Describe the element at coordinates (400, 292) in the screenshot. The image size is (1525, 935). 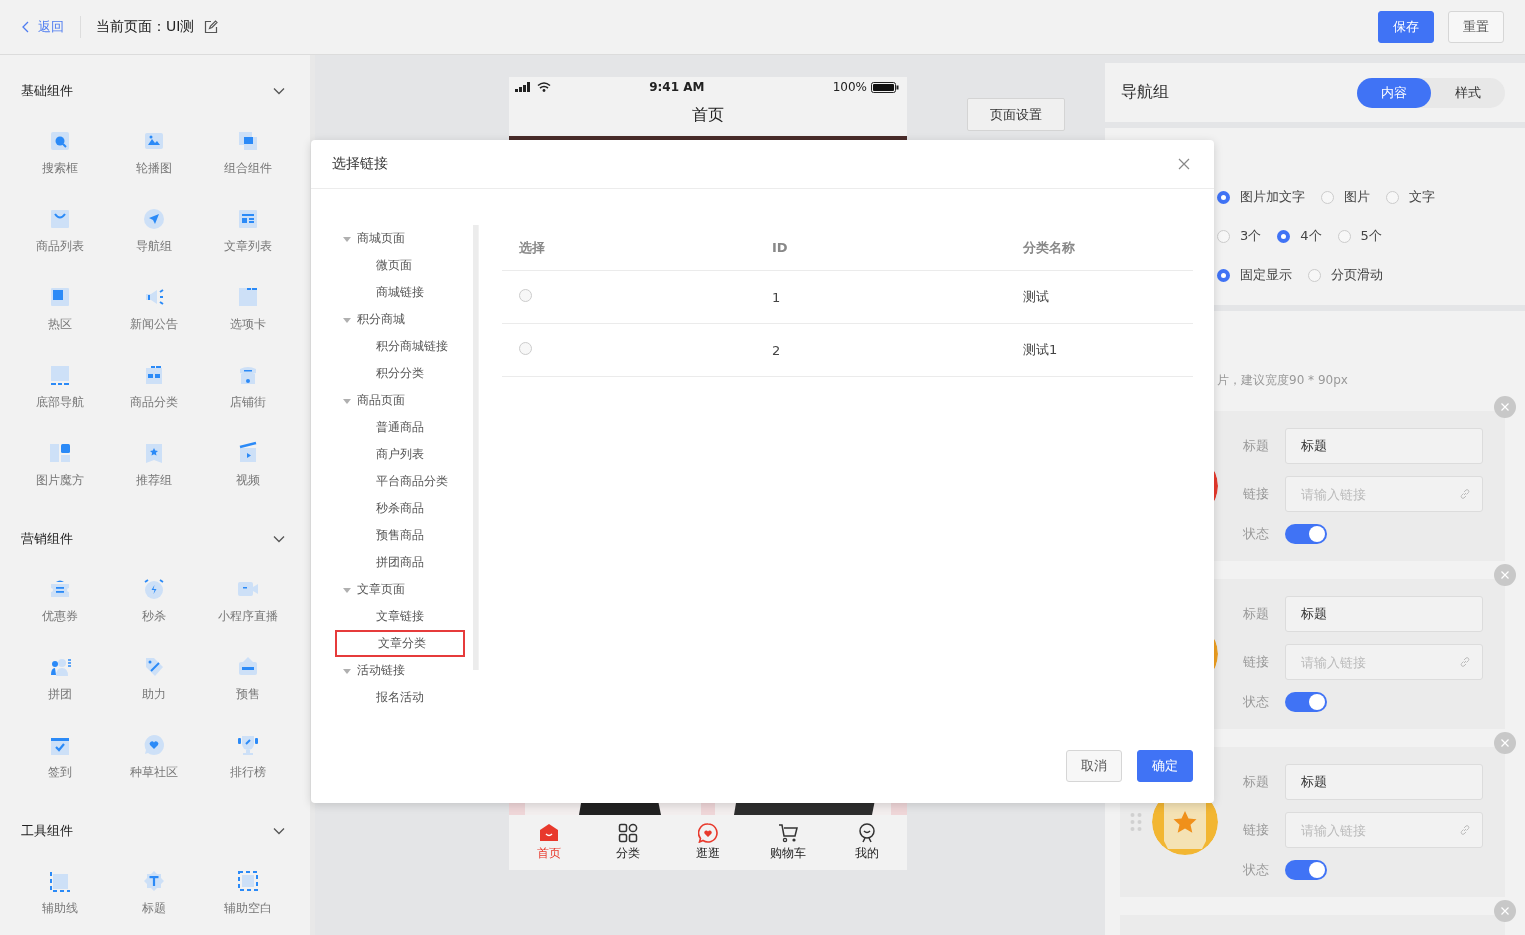
I see `tree-node: 商城链接` at that location.